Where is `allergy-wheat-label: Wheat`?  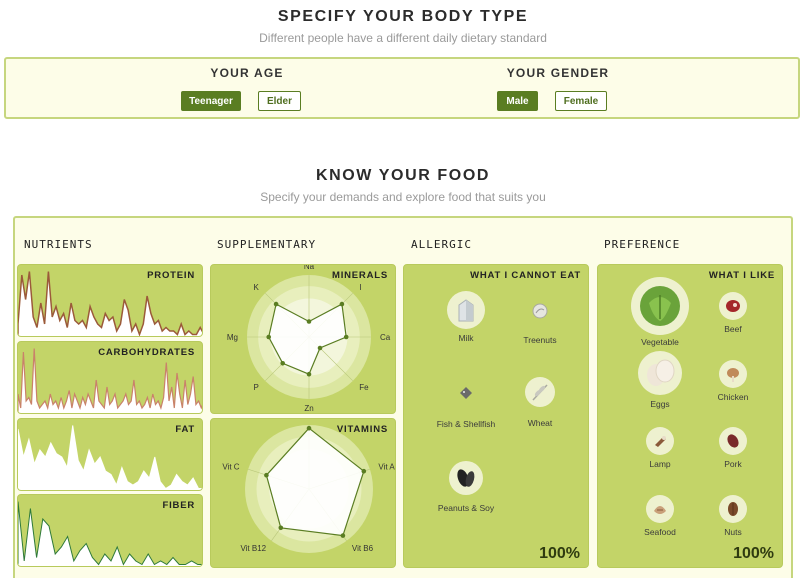 allergy-wheat-label: Wheat is located at coordinates (540, 423).